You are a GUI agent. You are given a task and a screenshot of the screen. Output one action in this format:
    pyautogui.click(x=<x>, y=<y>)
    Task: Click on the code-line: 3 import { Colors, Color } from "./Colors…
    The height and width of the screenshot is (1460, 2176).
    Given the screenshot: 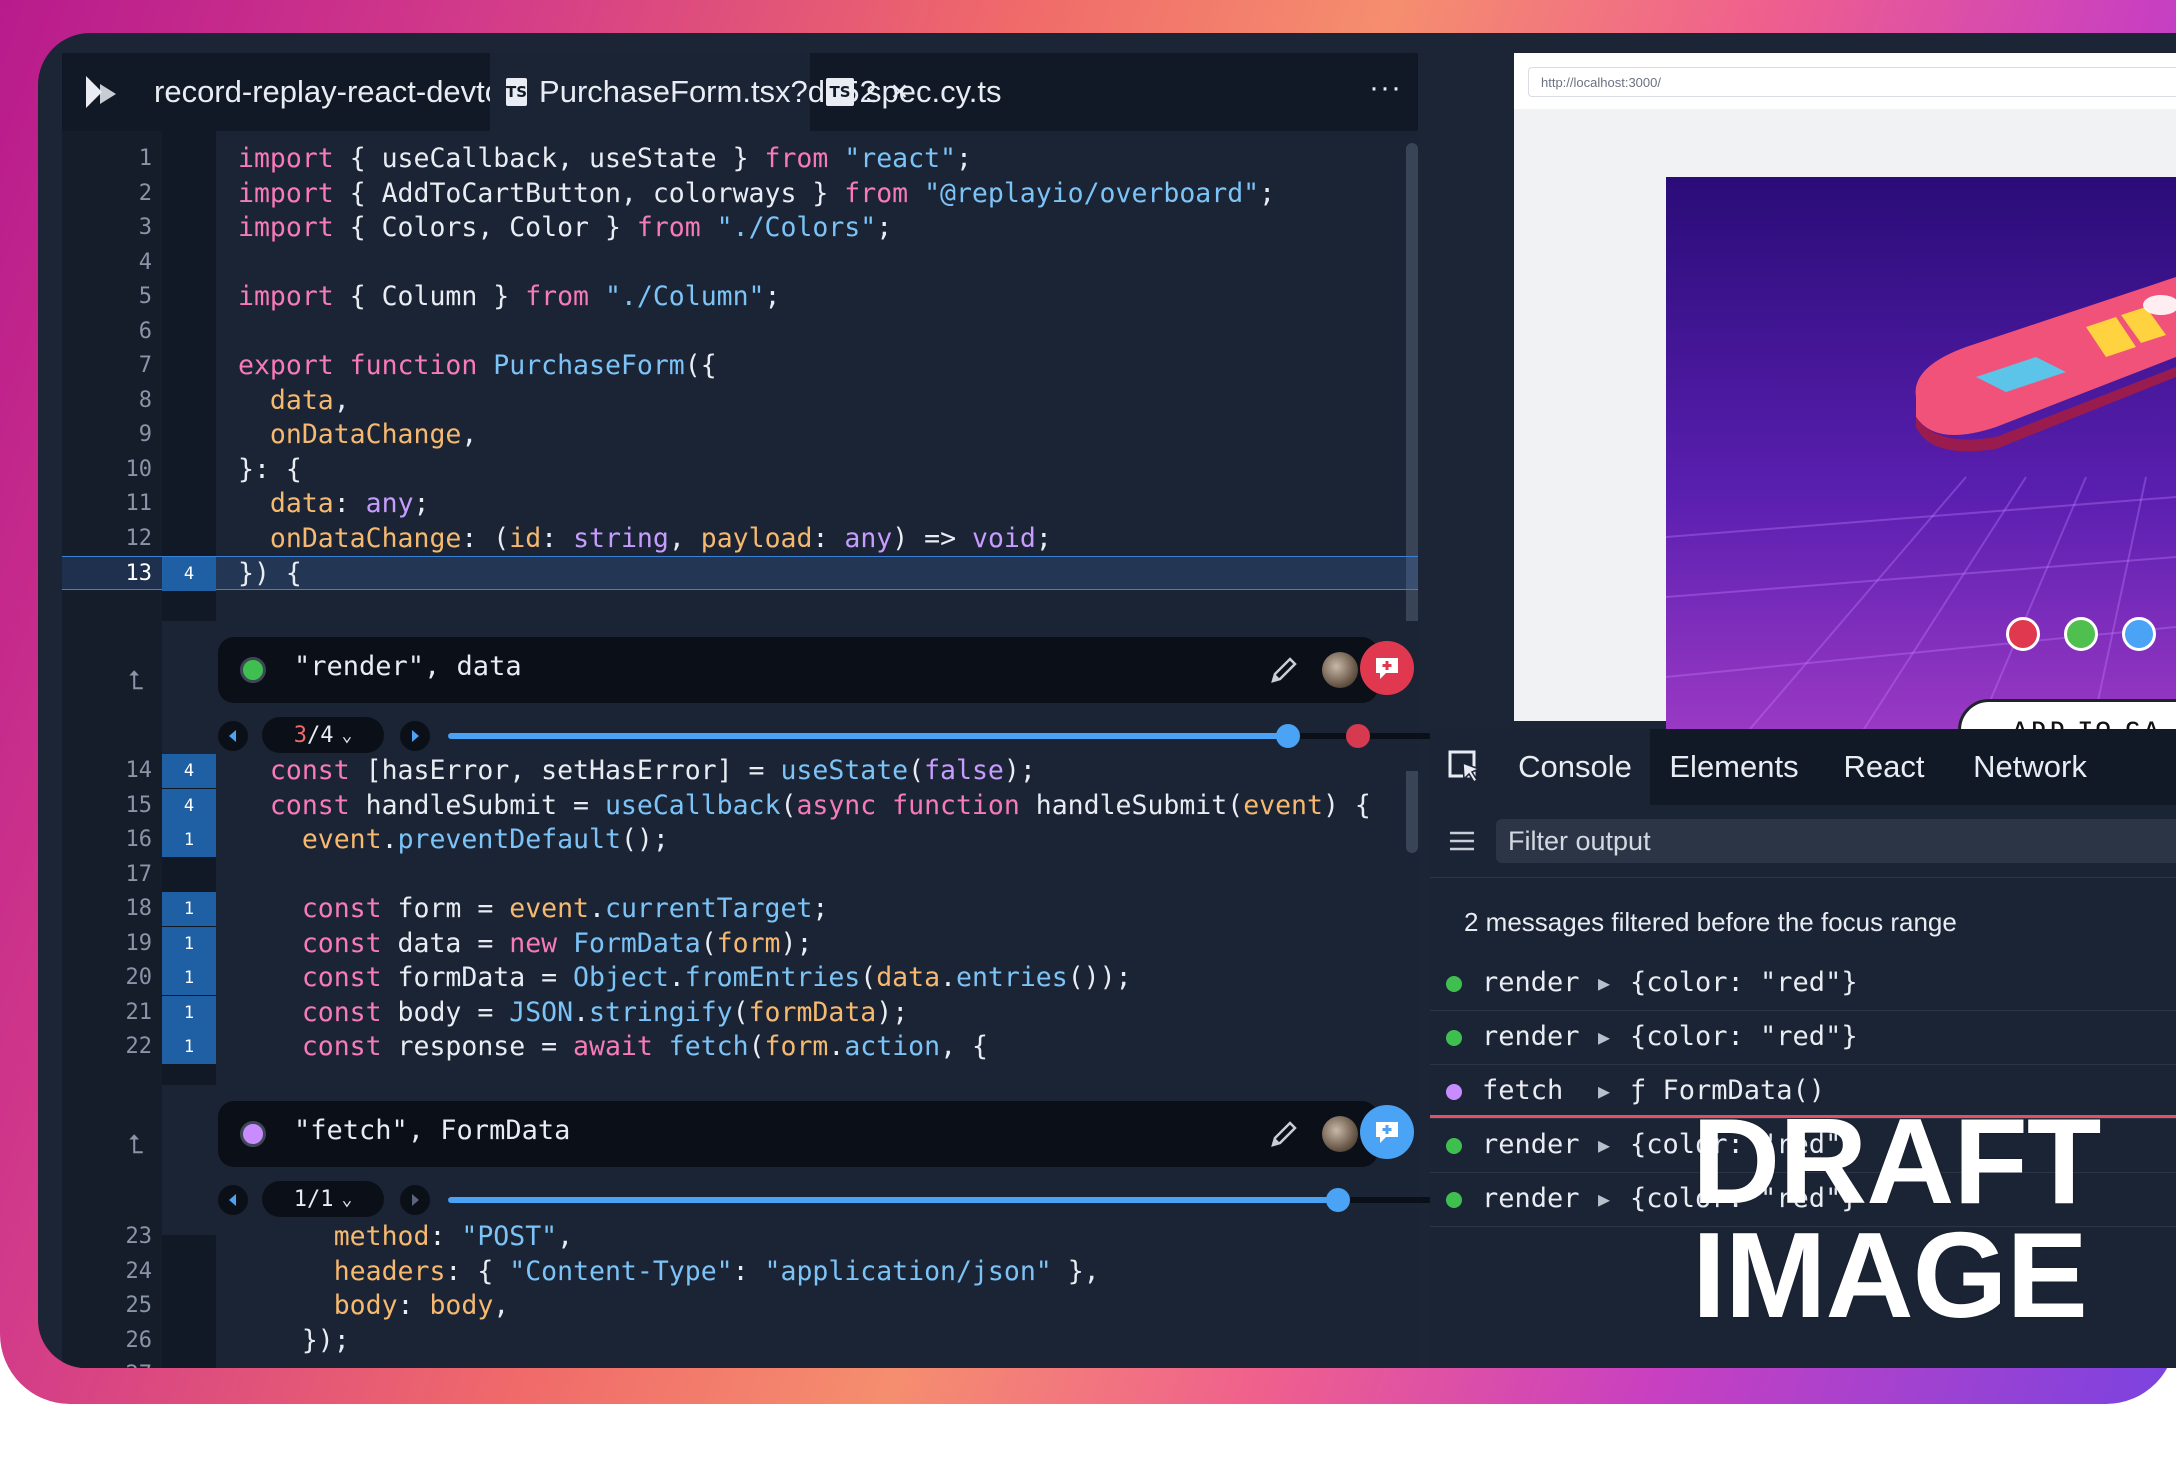 What is the action you would take?
    pyautogui.click(x=740, y=228)
    